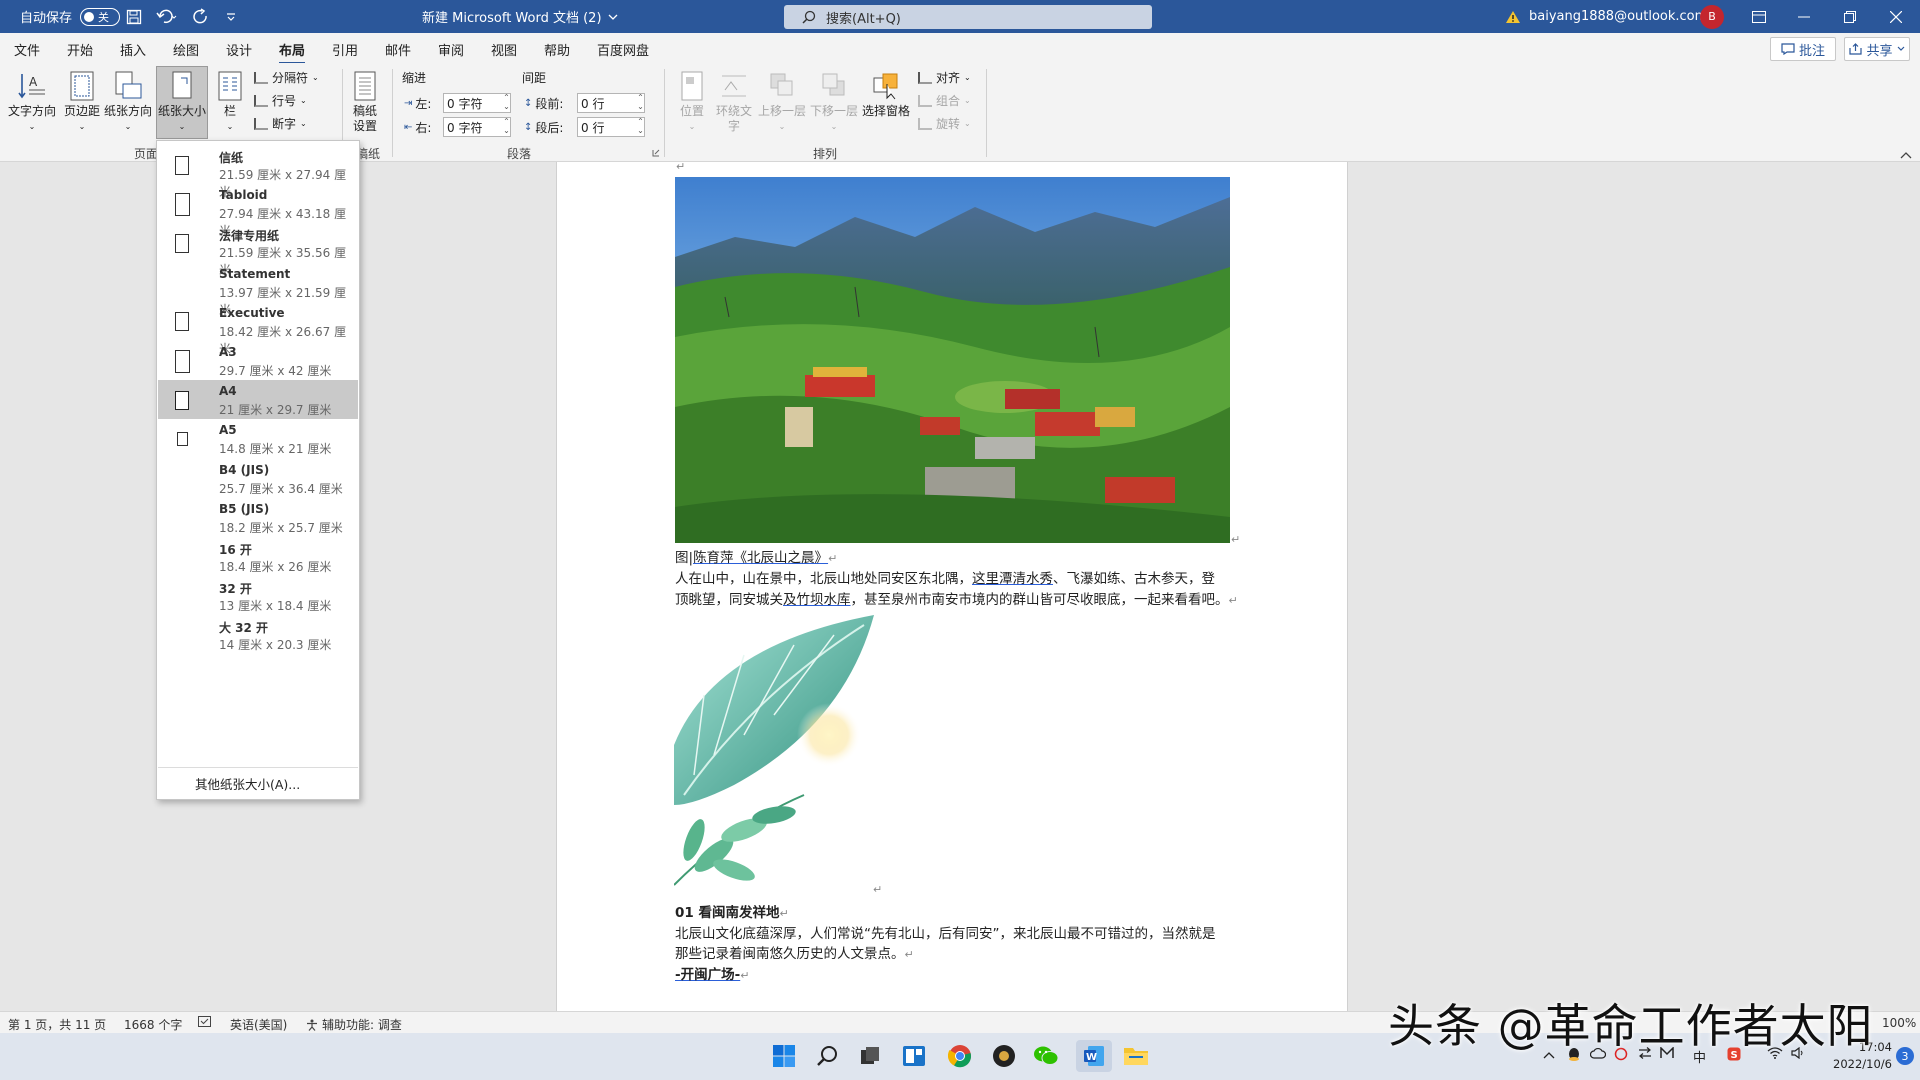 The width and height of the screenshot is (1920, 1080). What do you see at coordinates (70, 16) in the screenshot?
I see `autosave: 自动保存 关` at bounding box center [70, 16].